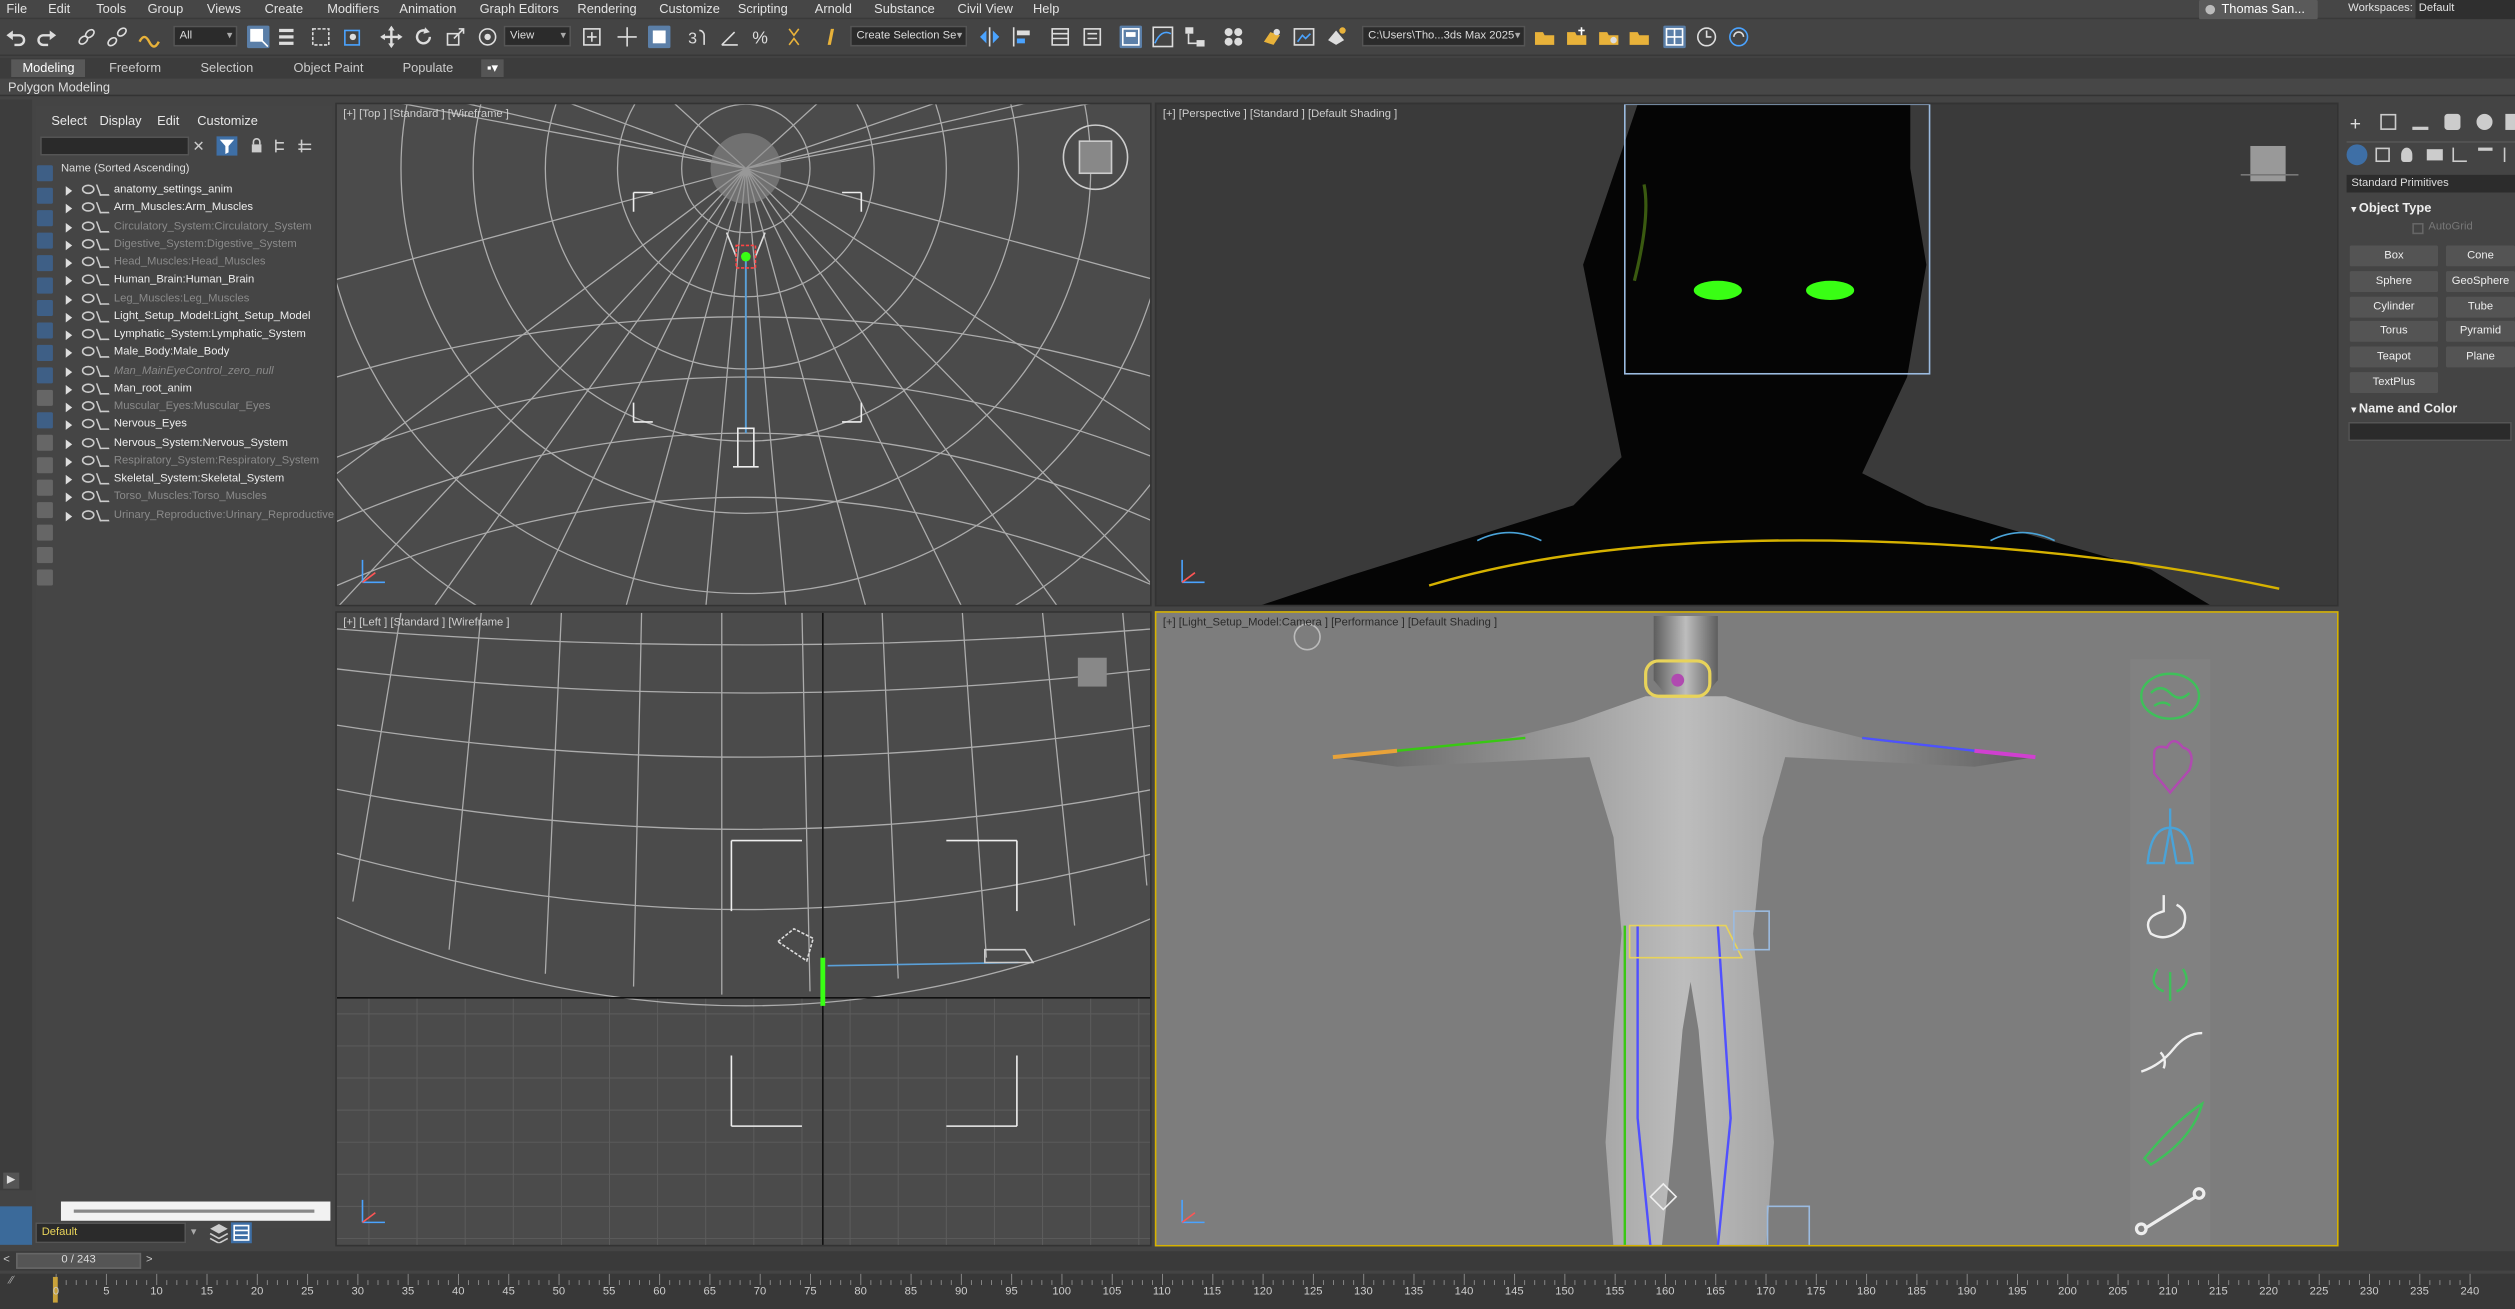 This screenshot has width=2515, height=1309. I want to click on helpers-category-icon, so click(2459, 155).